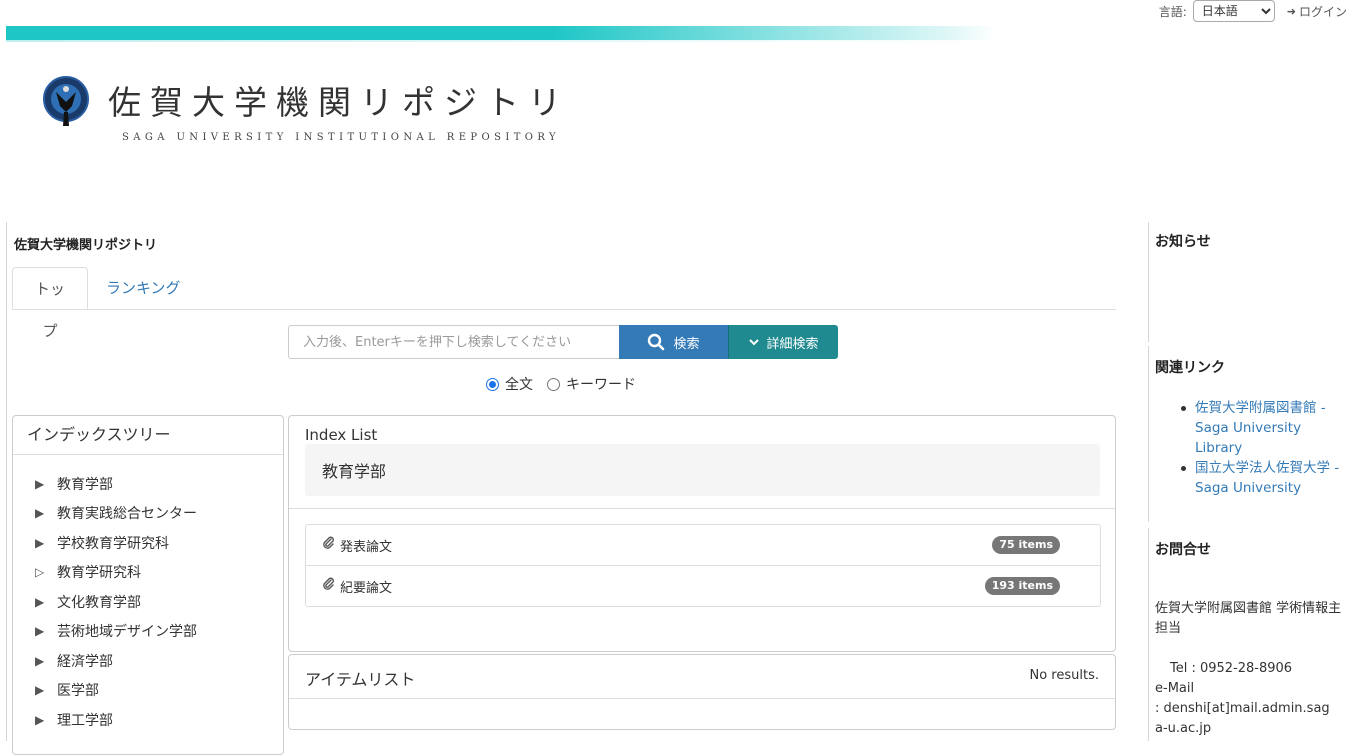 This screenshot has height=755, width=1347. Describe the element at coordinates (339, 102) in the screenshot. I see `logo-title: 佐賀大学機関リポジトリ` at that location.